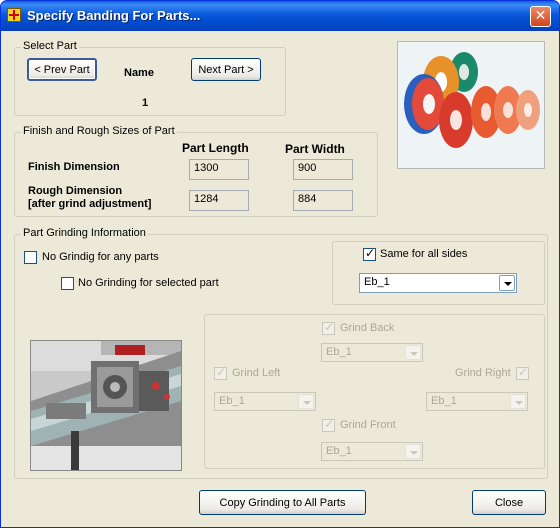 The width and height of the screenshot is (560, 528). What do you see at coordinates (215, 148) in the screenshot?
I see `part-length-header: Part Length` at bounding box center [215, 148].